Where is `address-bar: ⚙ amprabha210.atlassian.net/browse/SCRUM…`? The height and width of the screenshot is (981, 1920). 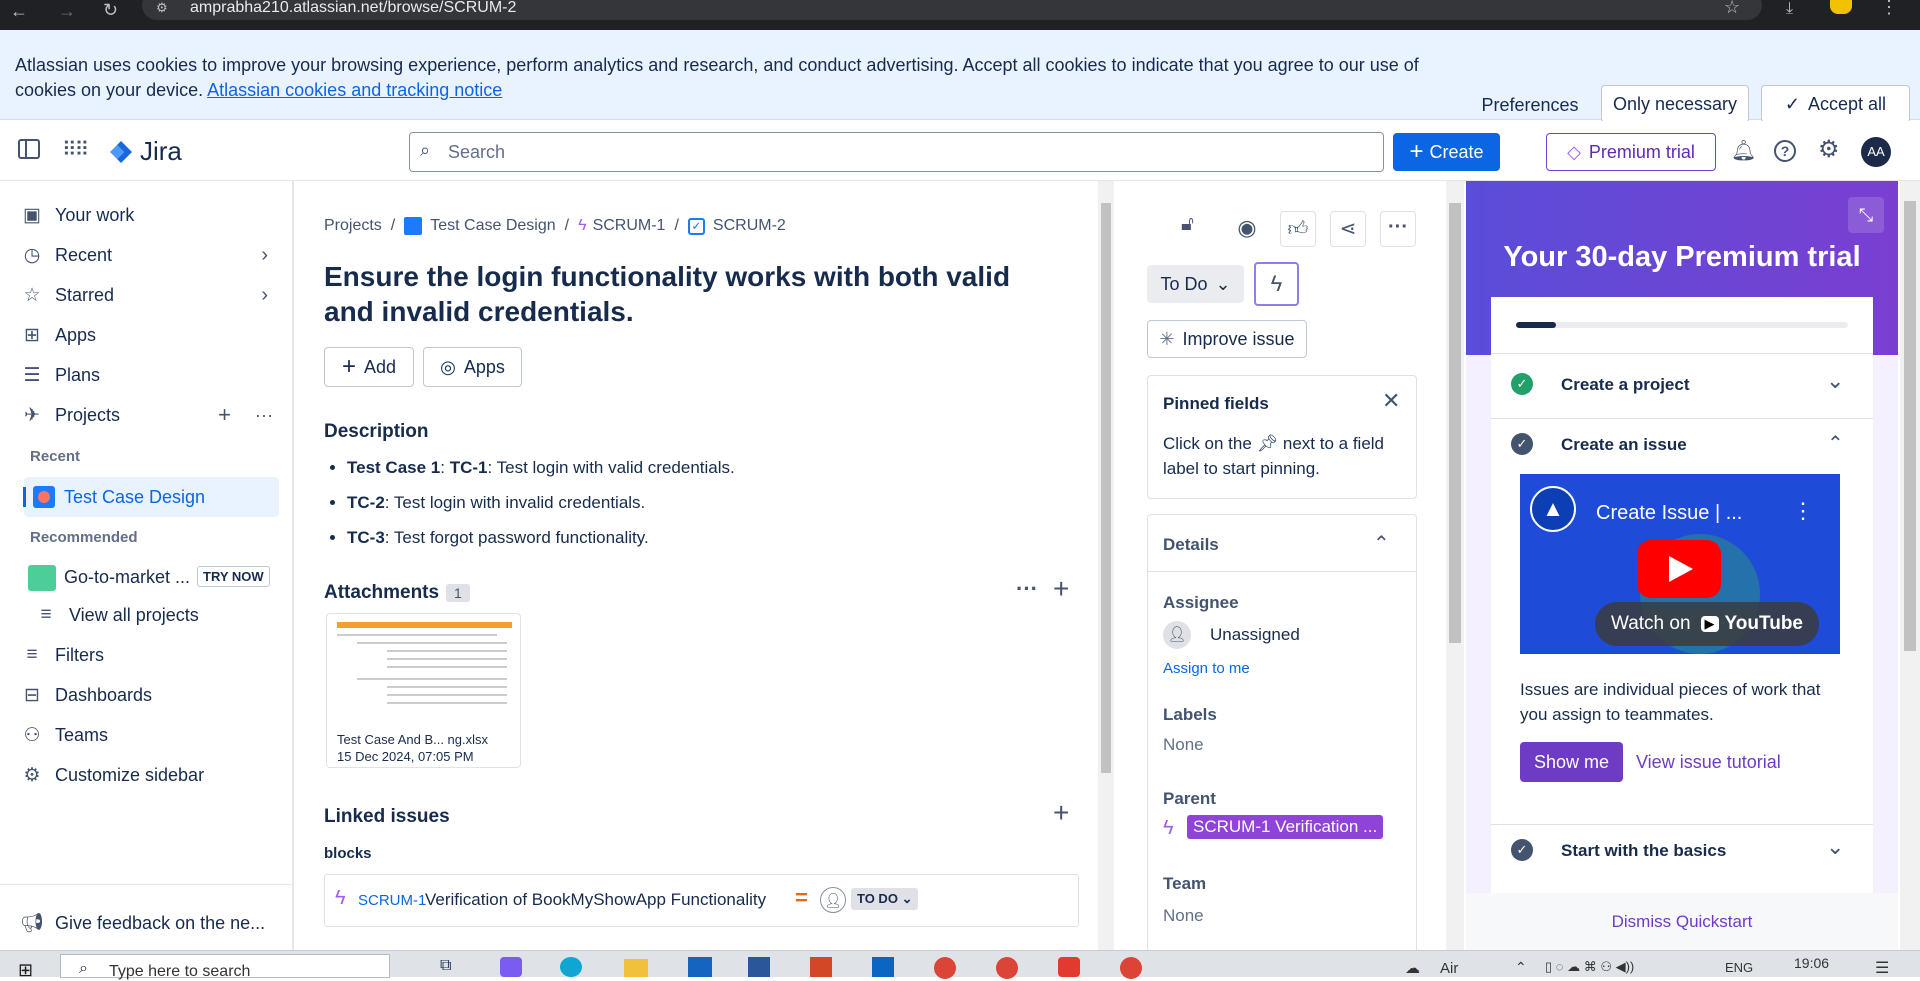 address-bar: ⚙ amprabha210.atlassian.net/browse/SCRUM… is located at coordinates (952, 10).